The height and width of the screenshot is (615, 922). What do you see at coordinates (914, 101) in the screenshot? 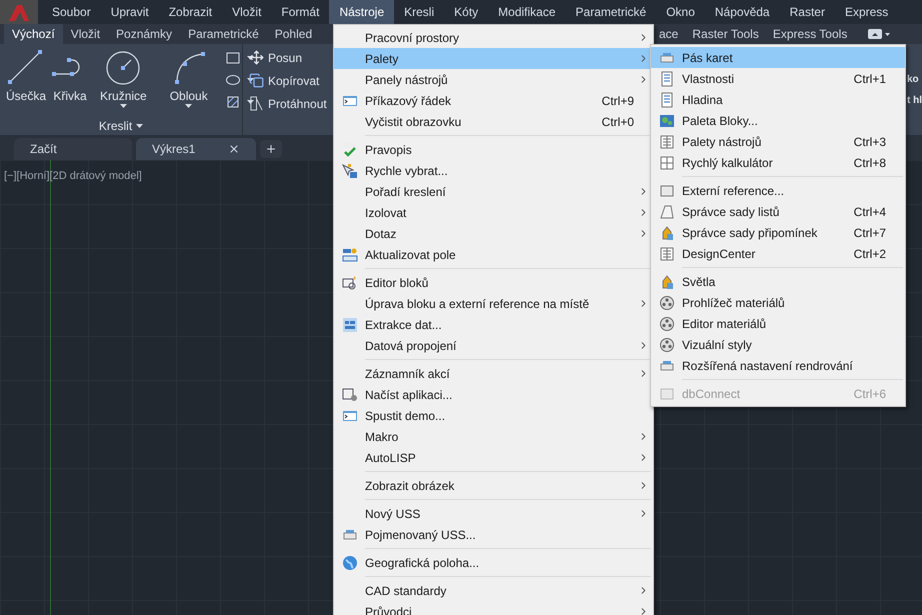
I see `ribbon-label: t hl` at bounding box center [914, 101].